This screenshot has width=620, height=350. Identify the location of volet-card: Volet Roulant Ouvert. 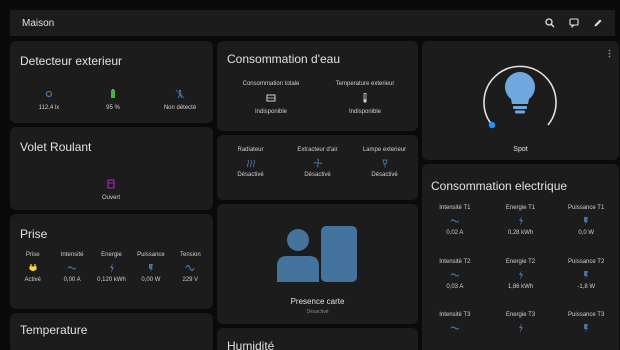
(111, 168).